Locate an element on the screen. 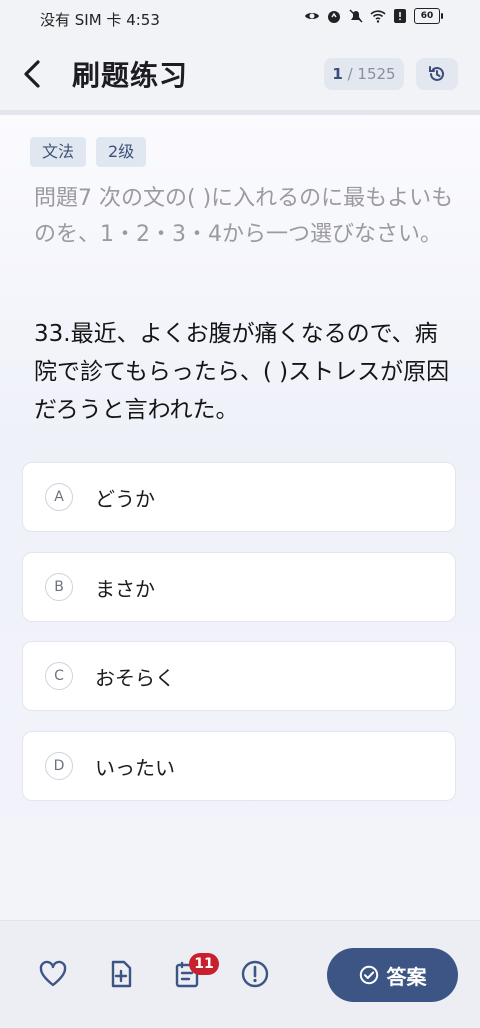 This screenshot has height=1028, width=480. history-button is located at coordinates (437, 74).